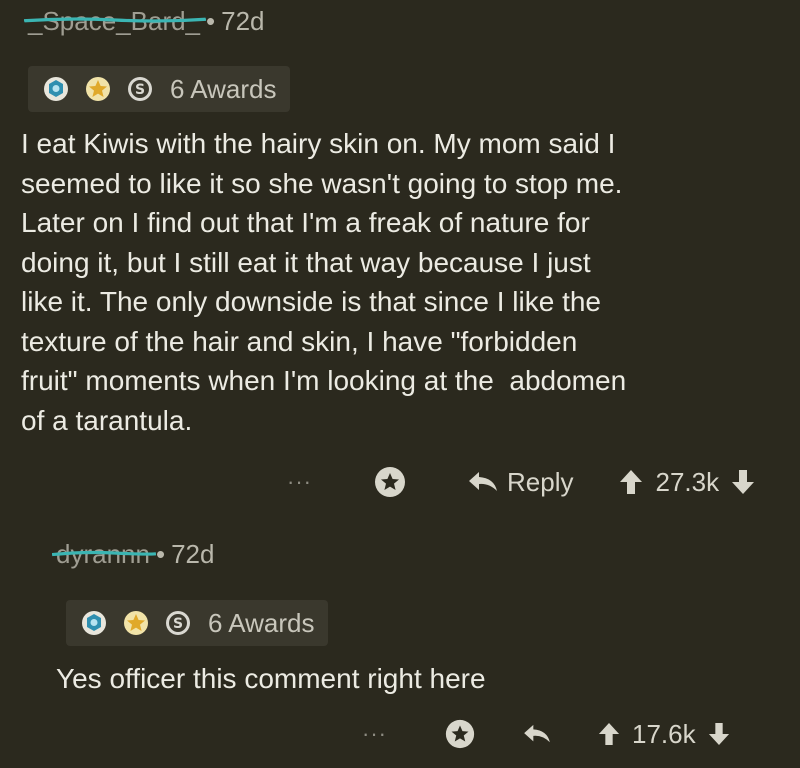 The image size is (800, 768). Describe the element at coordinates (687, 481) in the screenshot. I see `score: 27.3k` at that location.